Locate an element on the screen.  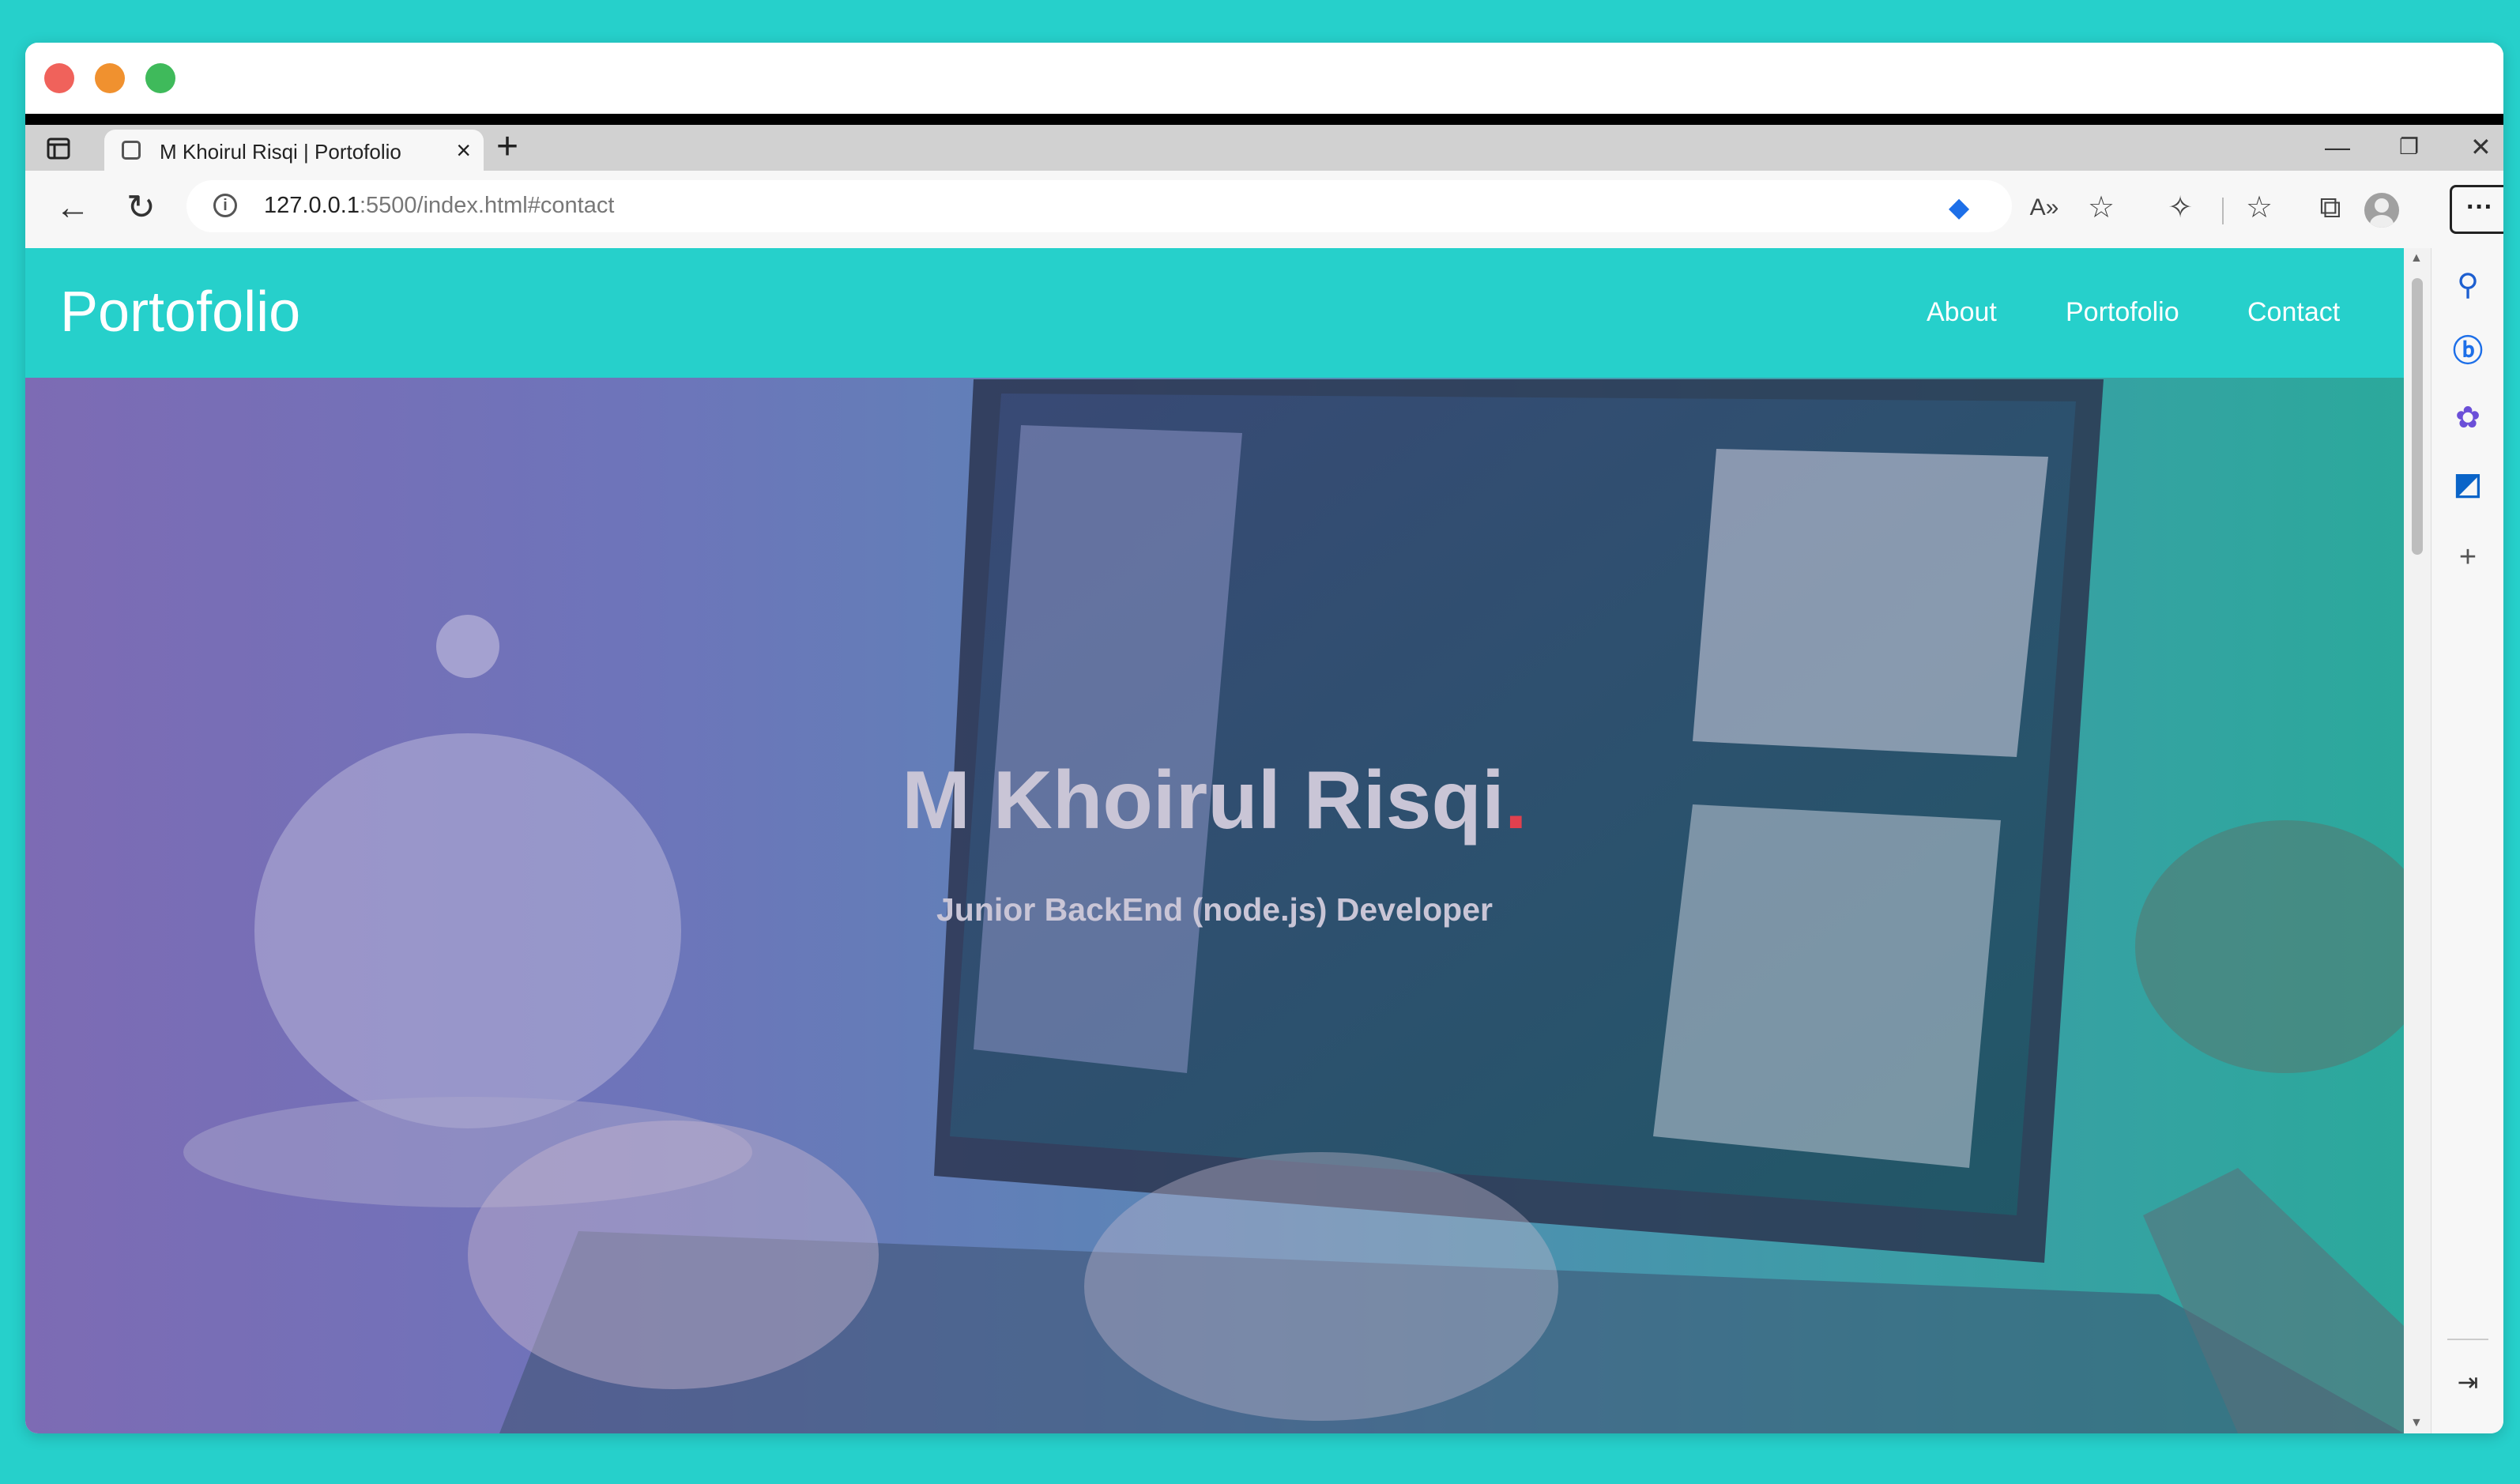
tab-title: M Khoirul Risqi | Portofolio is located at coordinates (280, 152).